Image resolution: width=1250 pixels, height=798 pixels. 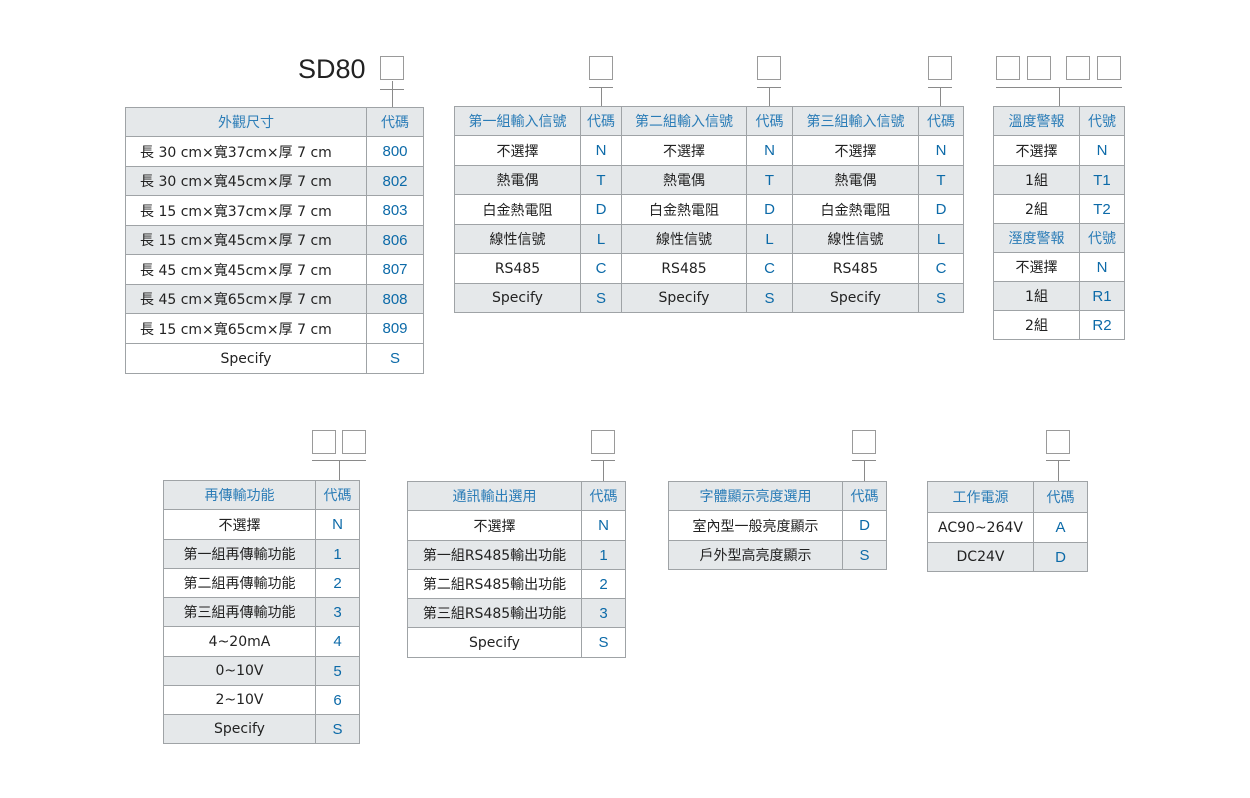 I want to click on retrans-row-code: 5, so click(x=337, y=671).